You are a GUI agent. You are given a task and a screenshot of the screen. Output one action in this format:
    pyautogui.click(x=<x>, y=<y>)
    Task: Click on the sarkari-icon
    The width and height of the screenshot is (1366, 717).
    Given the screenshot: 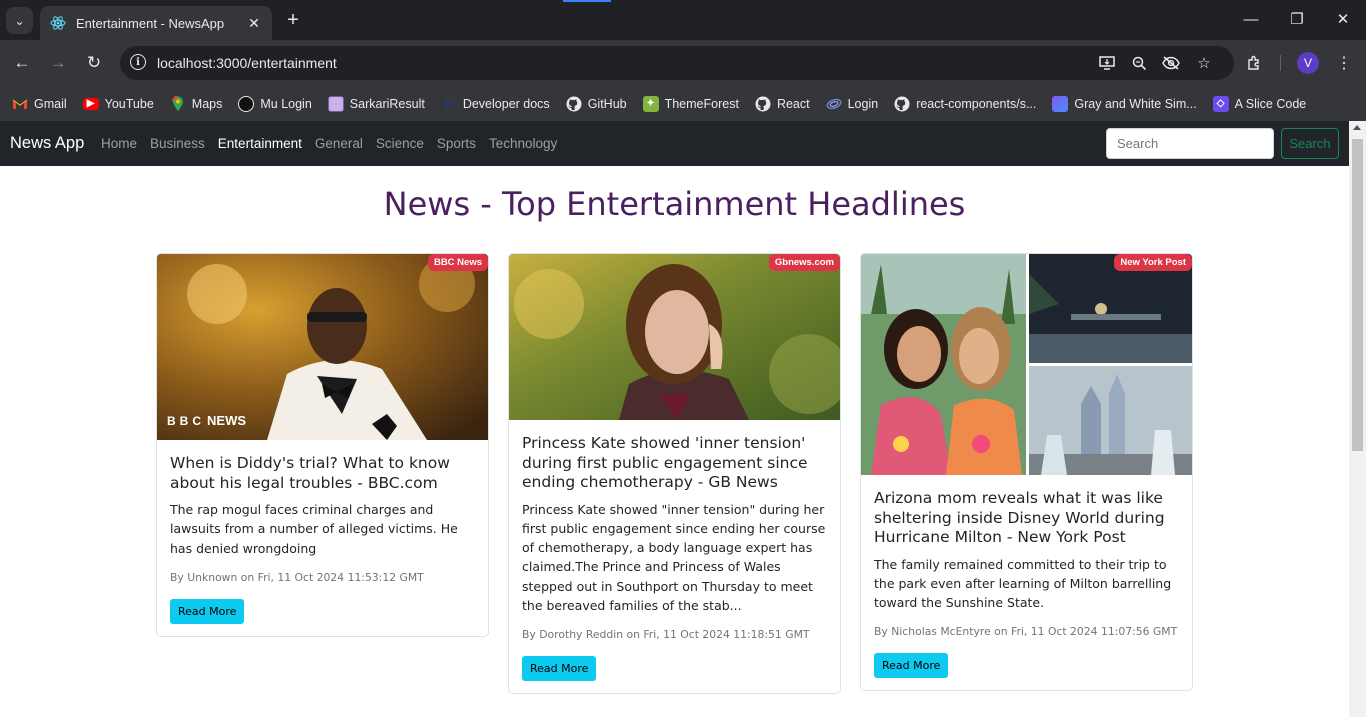 What is the action you would take?
    pyautogui.click(x=335, y=103)
    